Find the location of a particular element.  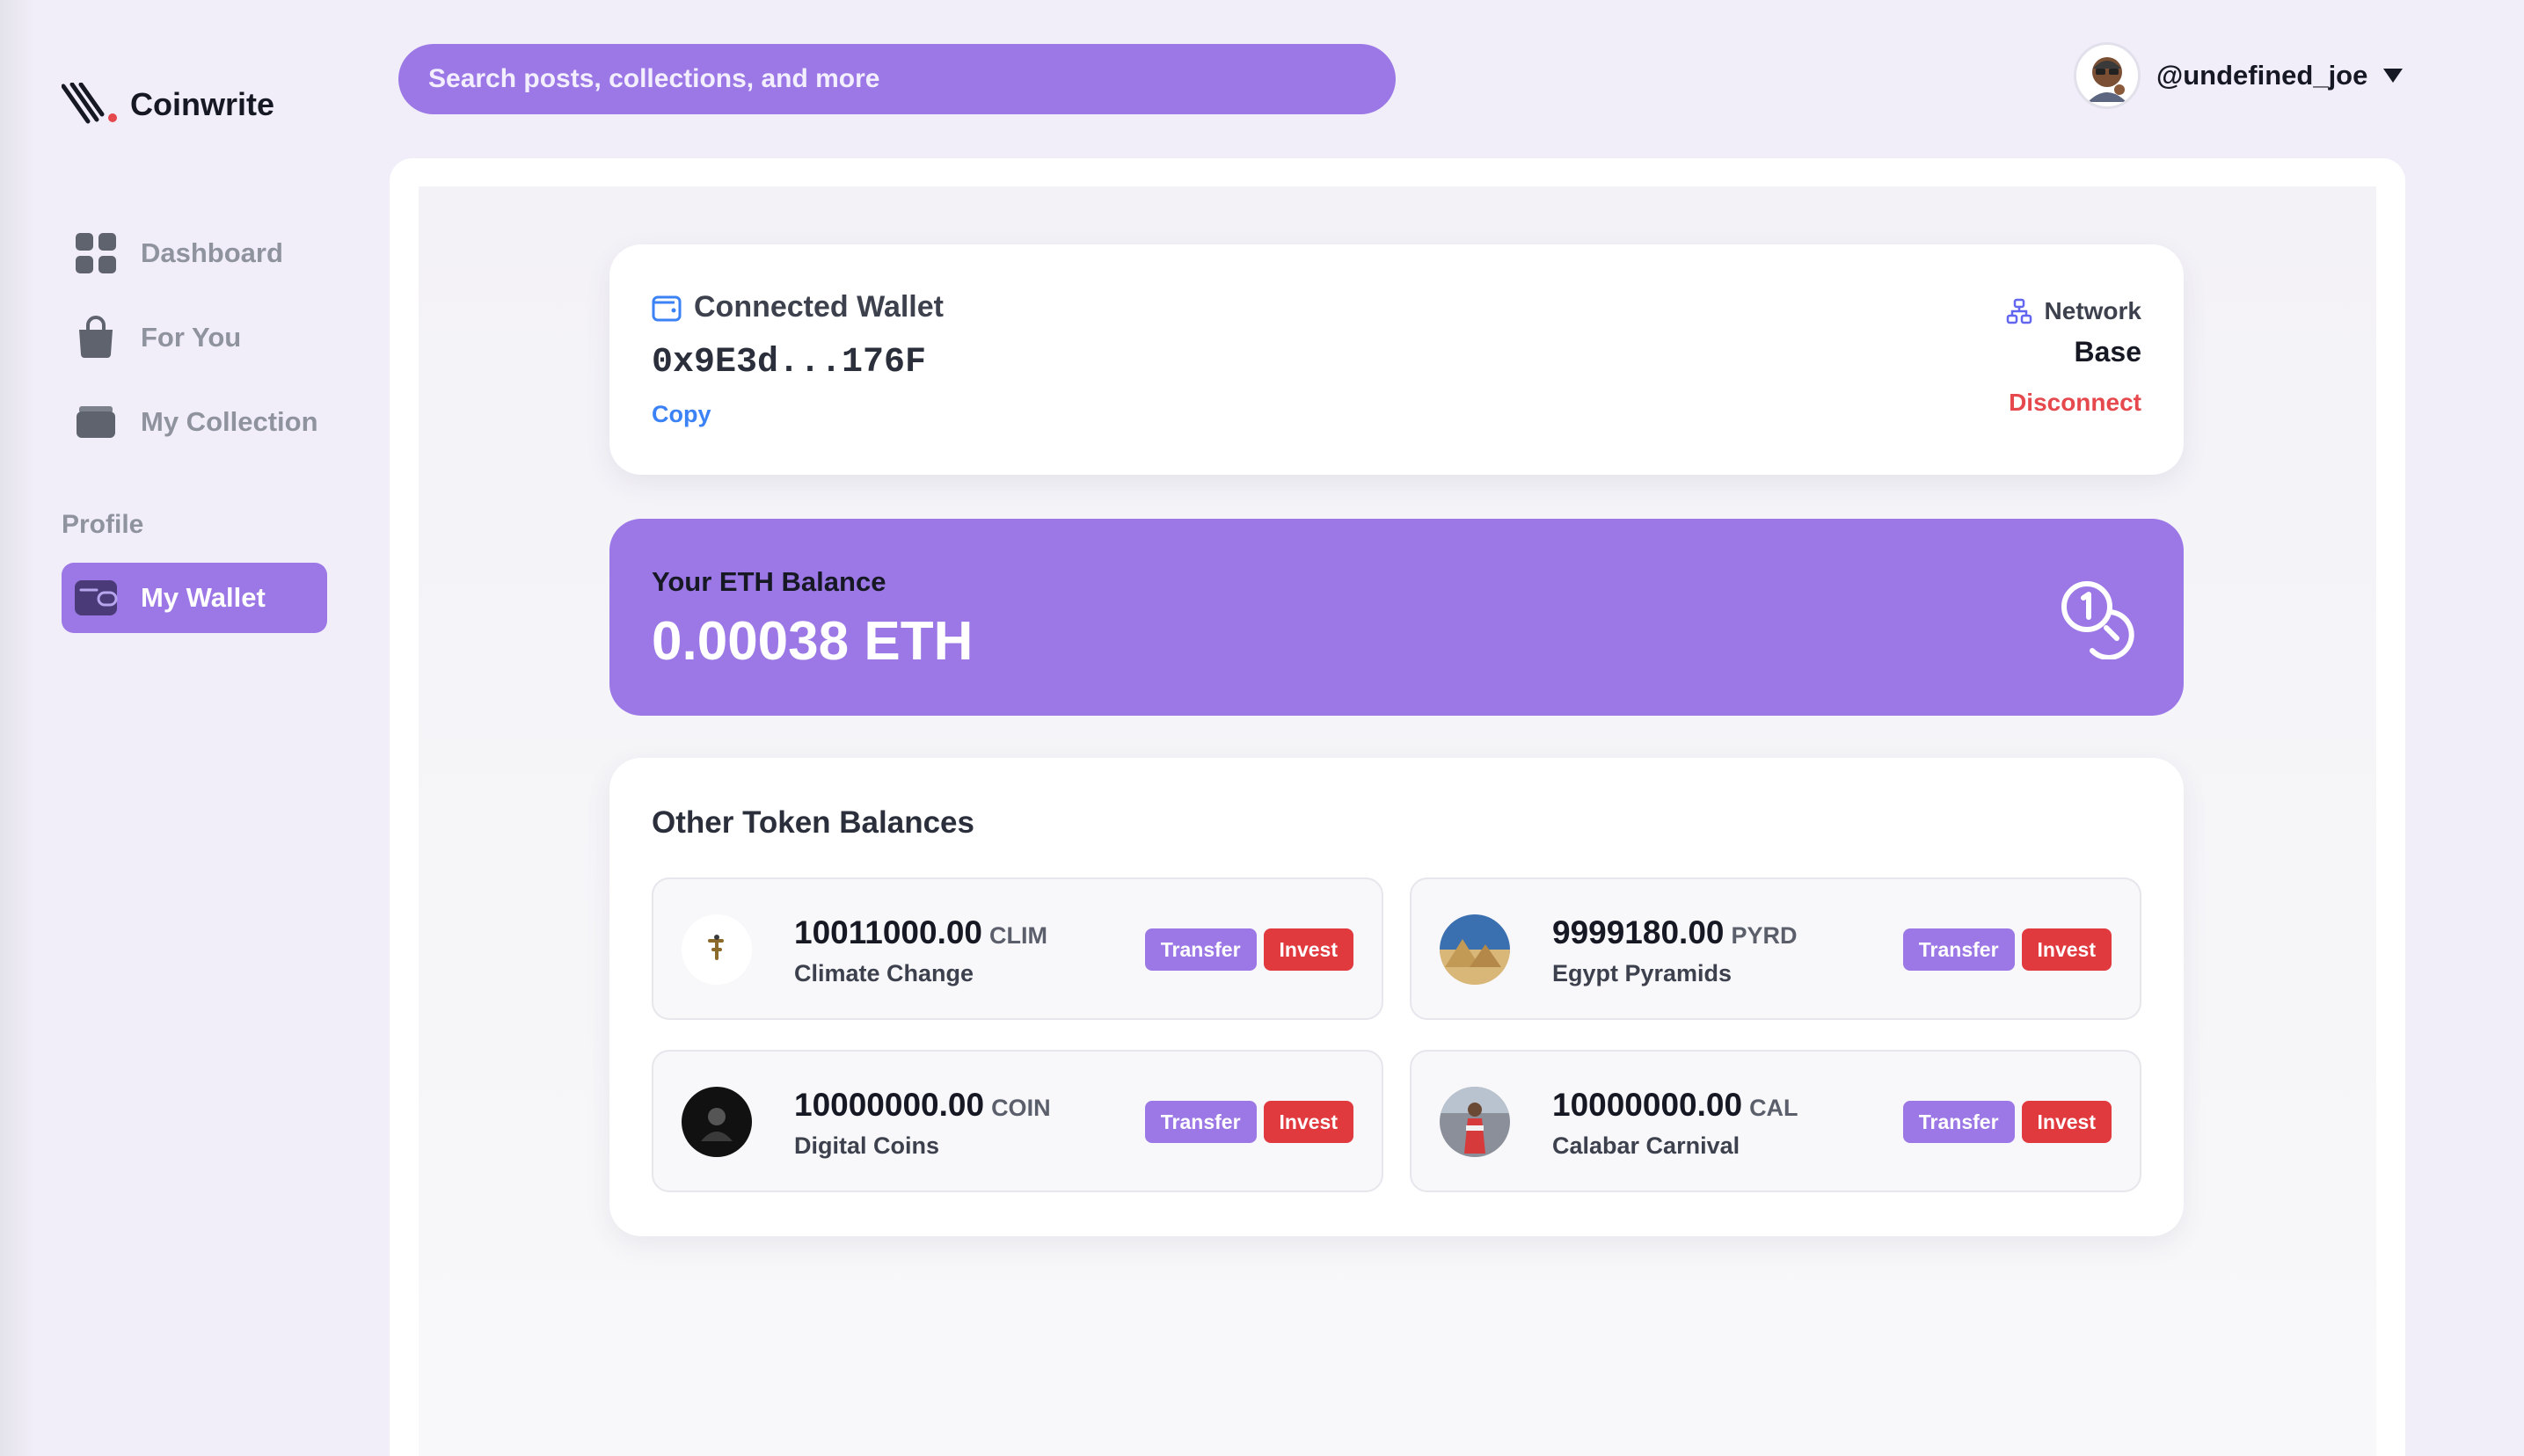

sidebar-item-for-you: For You is located at coordinates (195, 337).